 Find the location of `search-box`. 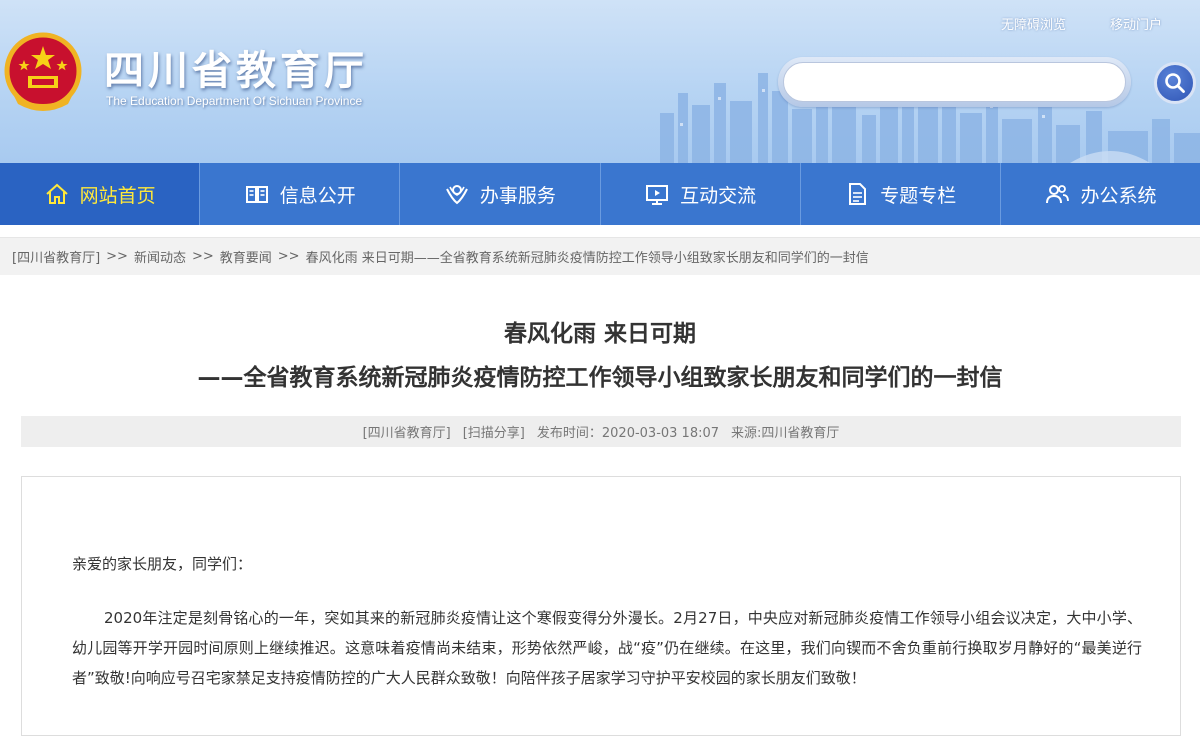

search-box is located at coordinates (954, 82).